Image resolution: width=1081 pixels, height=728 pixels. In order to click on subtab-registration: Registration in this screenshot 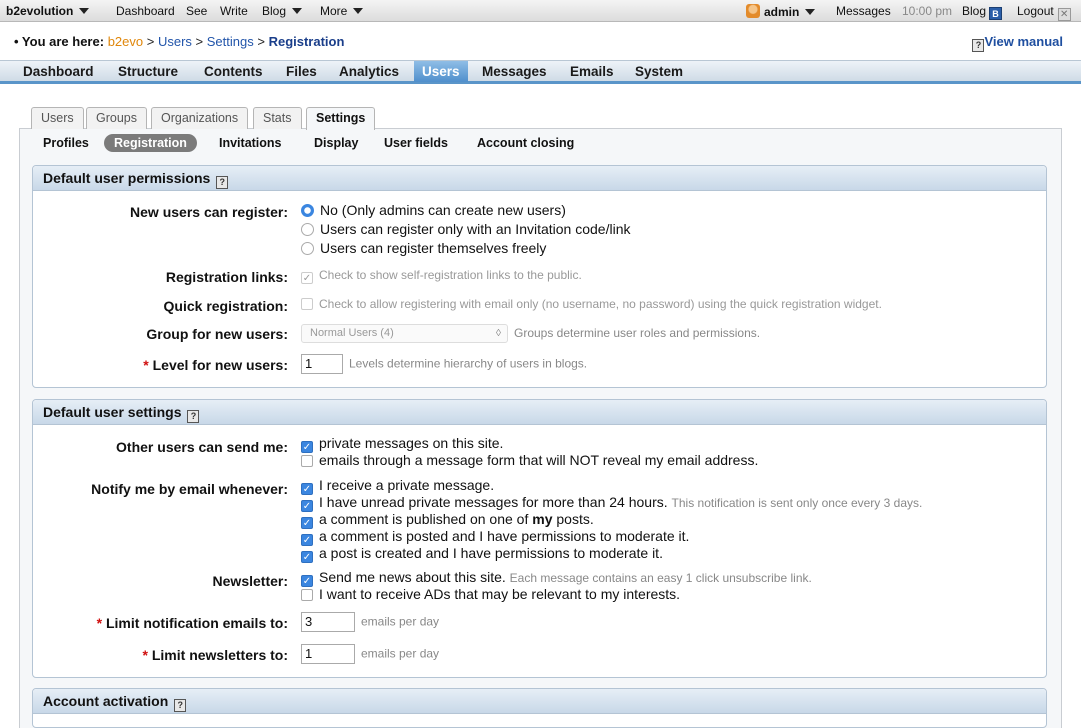, I will do `click(150, 143)`.